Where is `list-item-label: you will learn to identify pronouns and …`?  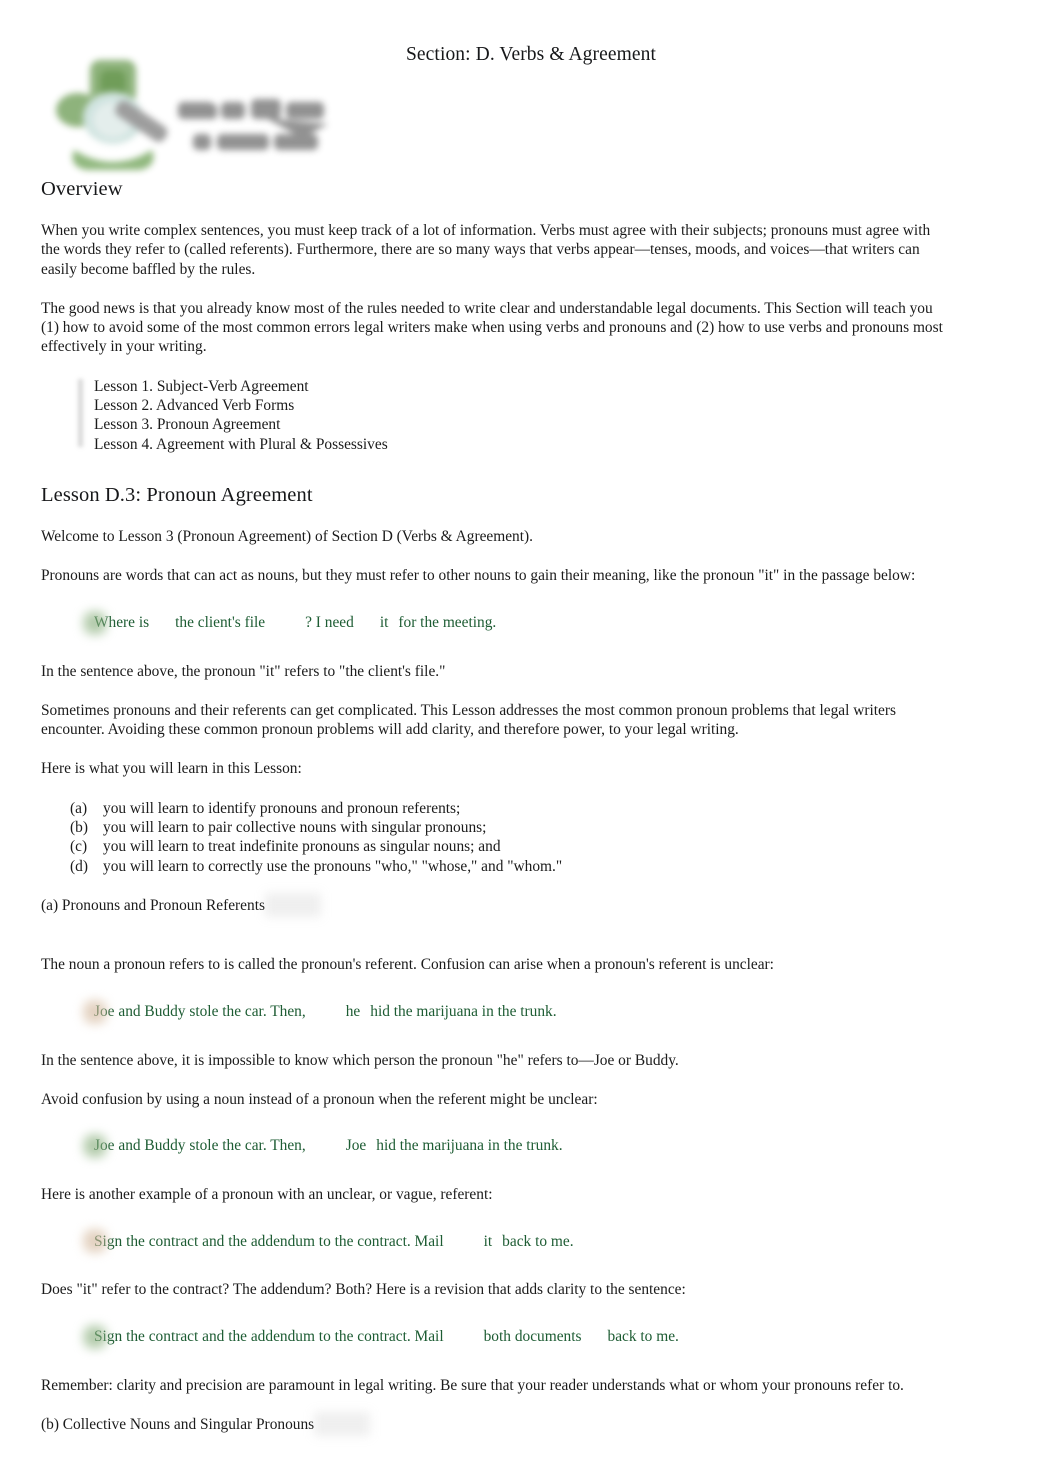
list-item-label: you will learn to identify pronouns and … is located at coordinates (282, 808).